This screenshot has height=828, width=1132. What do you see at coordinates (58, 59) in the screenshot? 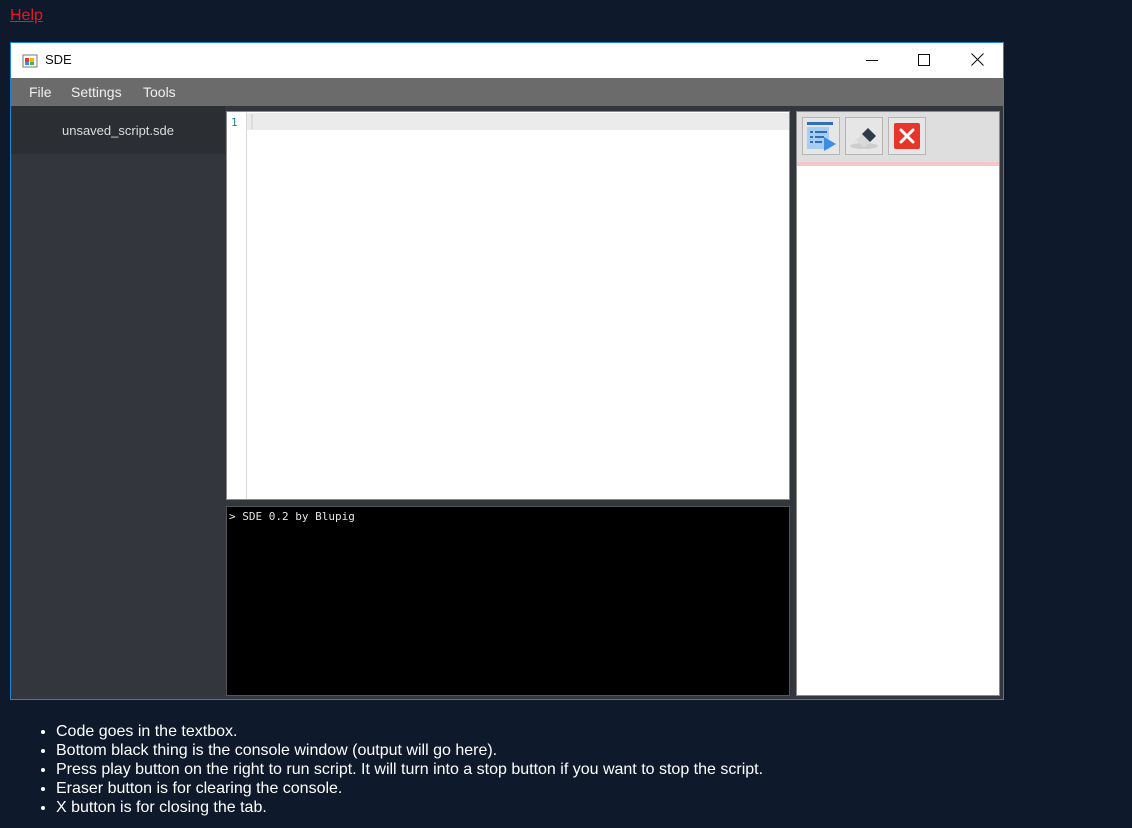
I see `window-title: SDE` at bounding box center [58, 59].